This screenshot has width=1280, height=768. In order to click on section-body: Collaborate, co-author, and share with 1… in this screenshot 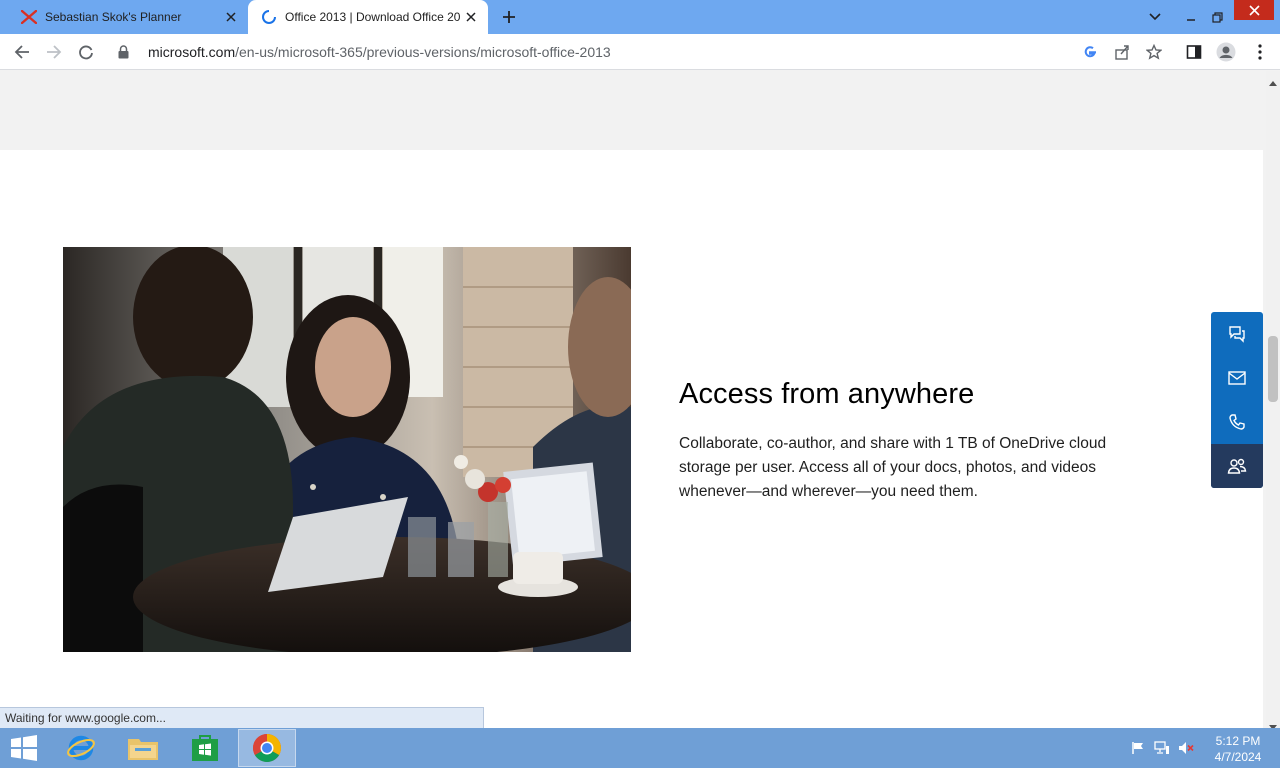, I will do `click(893, 467)`.